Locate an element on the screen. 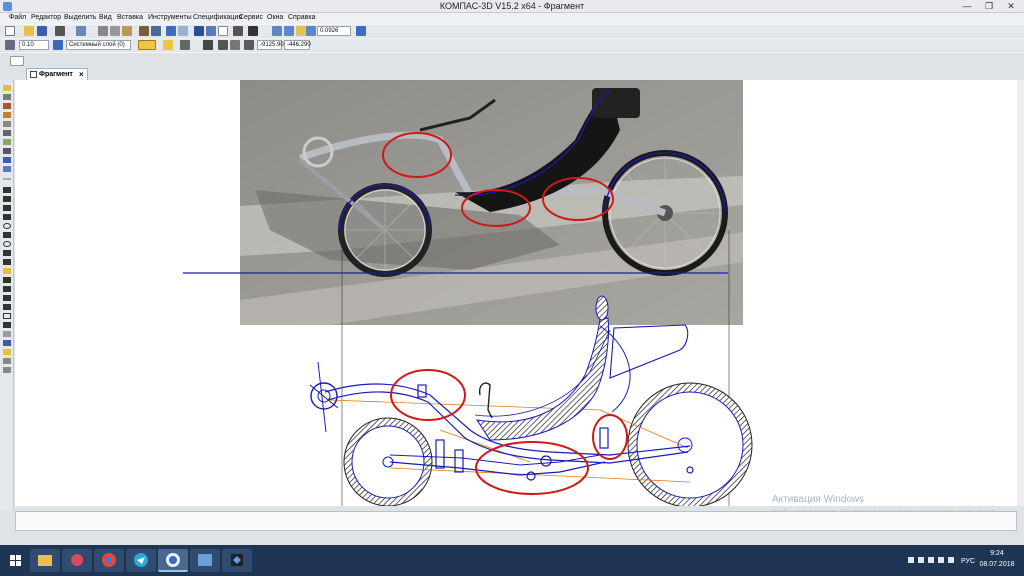  aux-line-icon is located at coordinates (7, 199).